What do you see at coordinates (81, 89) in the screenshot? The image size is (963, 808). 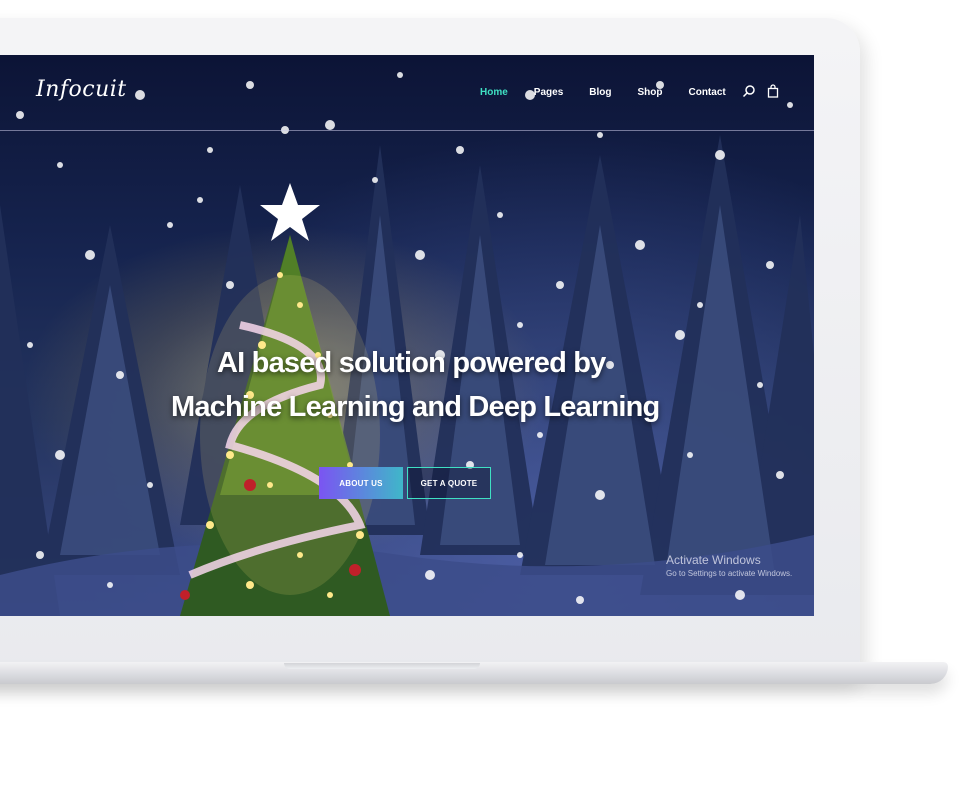 I see `site-logo: Infocuit` at bounding box center [81, 89].